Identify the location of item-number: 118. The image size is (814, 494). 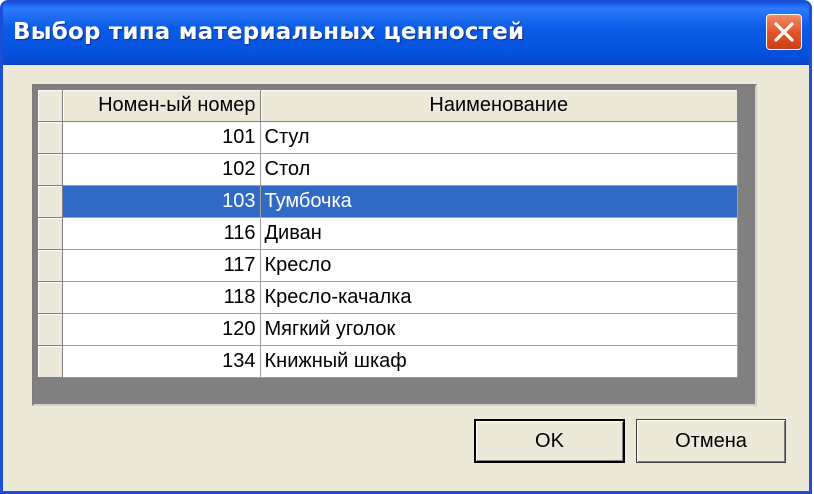
(161, 297).